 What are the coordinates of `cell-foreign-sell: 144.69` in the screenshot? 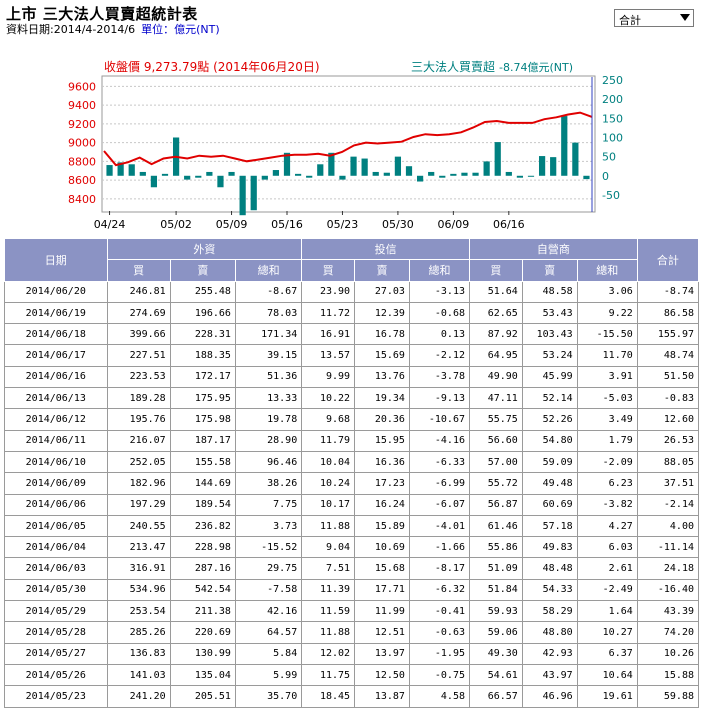 It's located at (202, 483).